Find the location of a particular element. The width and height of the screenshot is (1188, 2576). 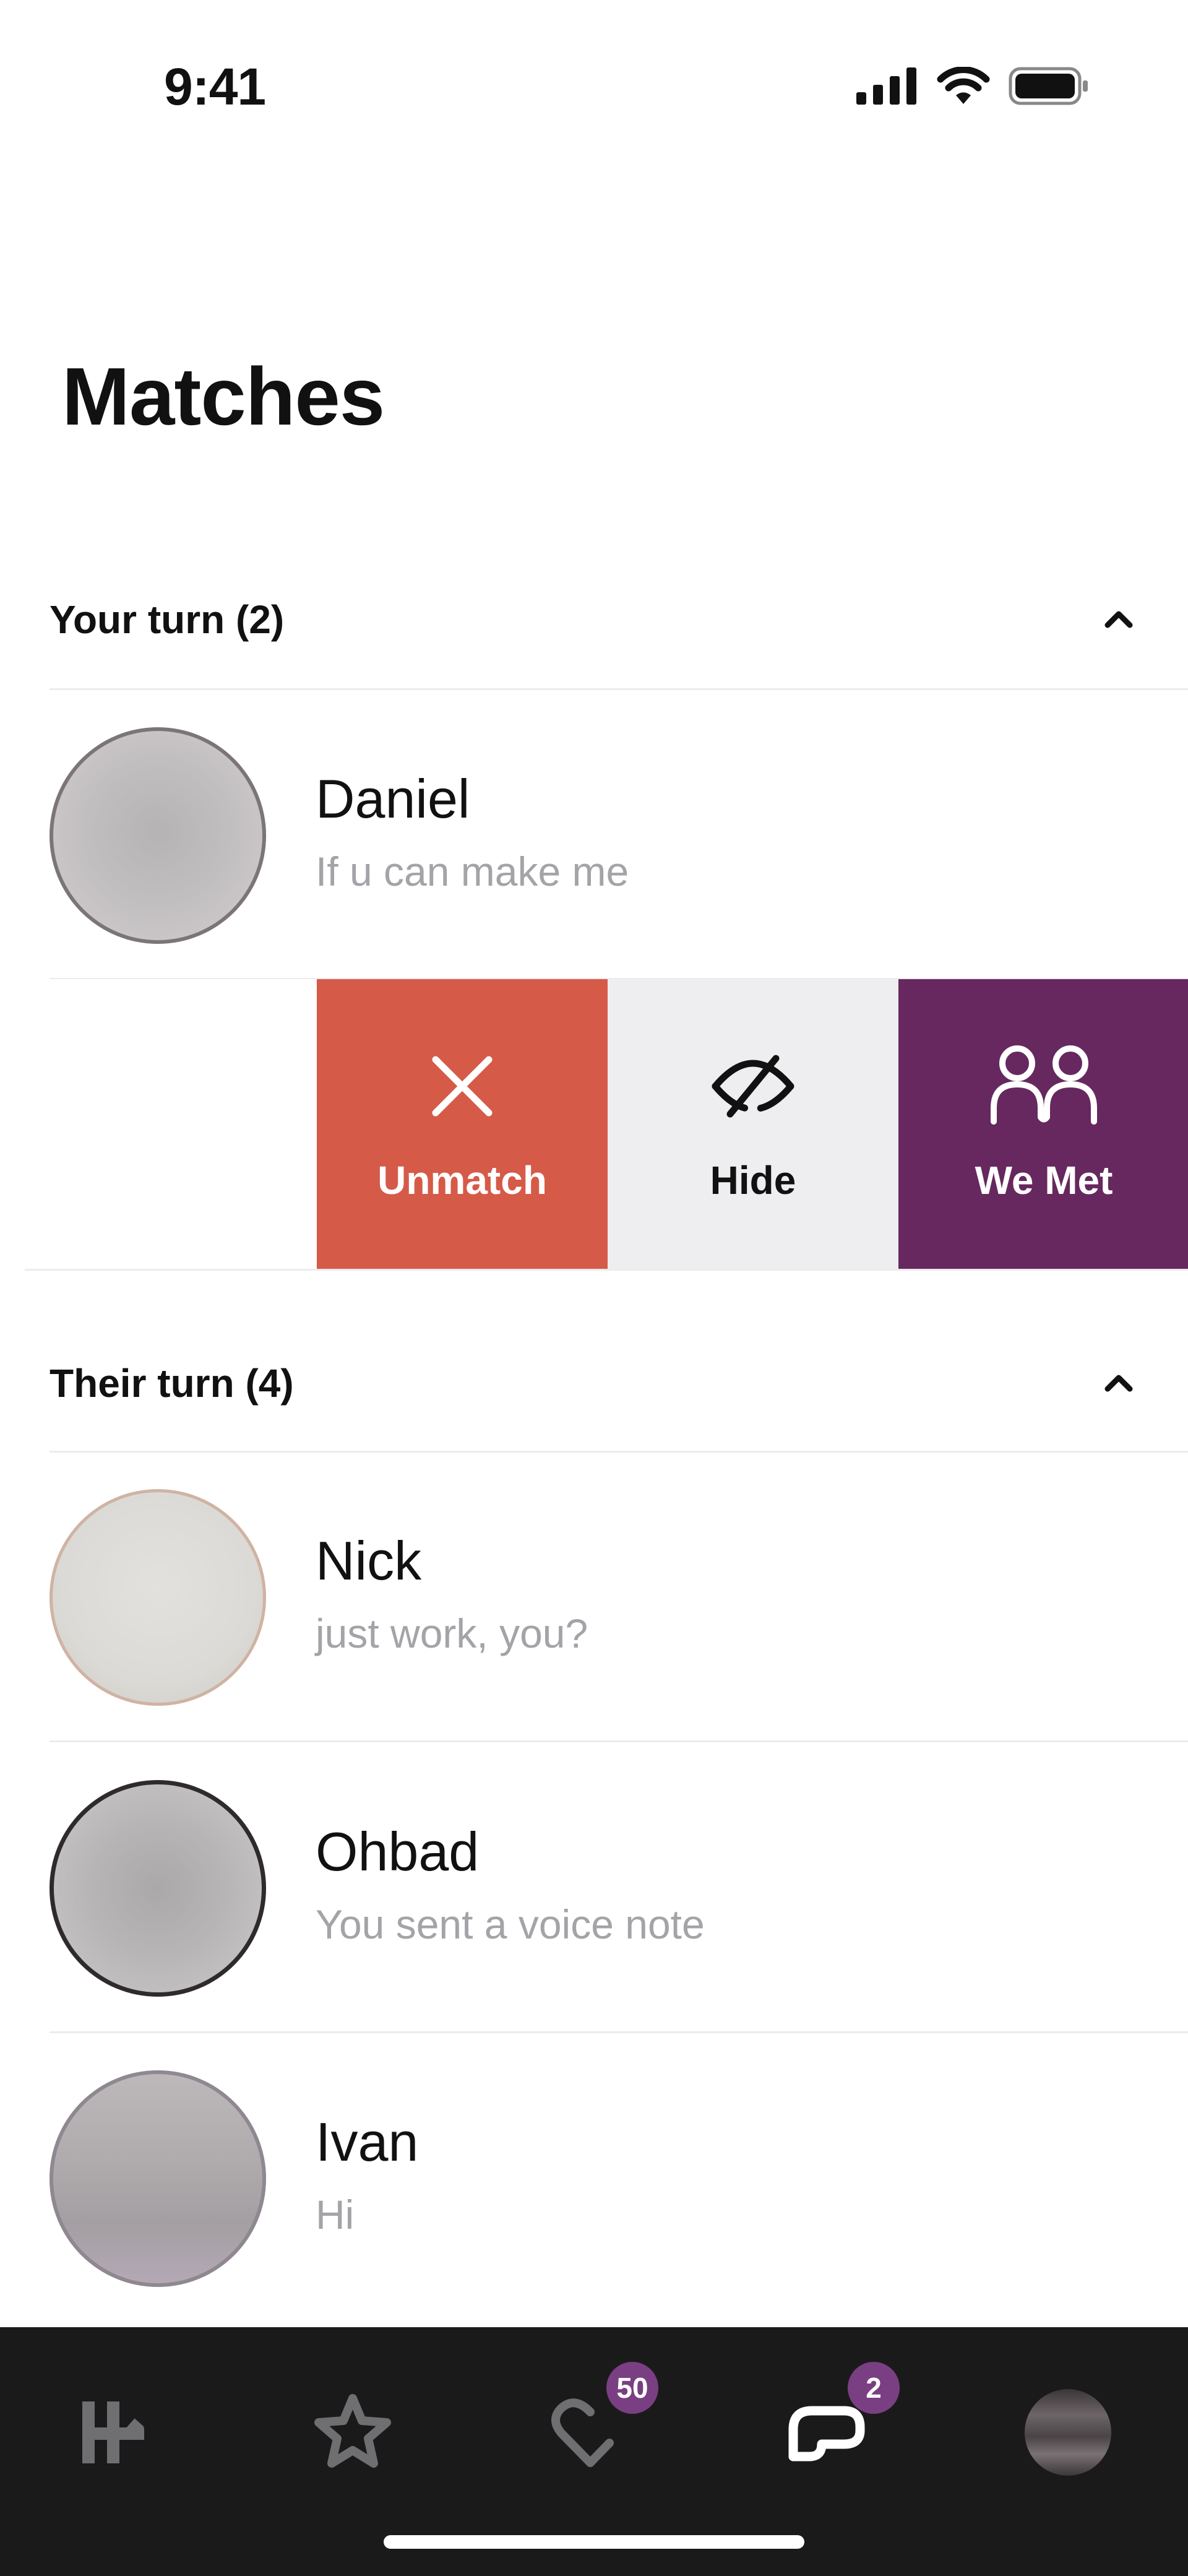

unmatch-button: Unmatch is located at coordinates (462, 1124).